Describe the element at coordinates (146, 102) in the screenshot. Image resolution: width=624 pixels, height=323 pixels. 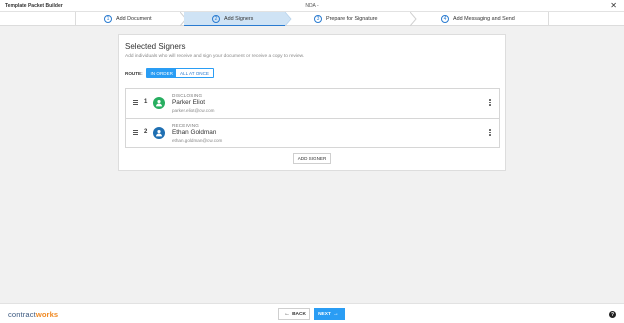
I see `signer-order: 1` at that location.